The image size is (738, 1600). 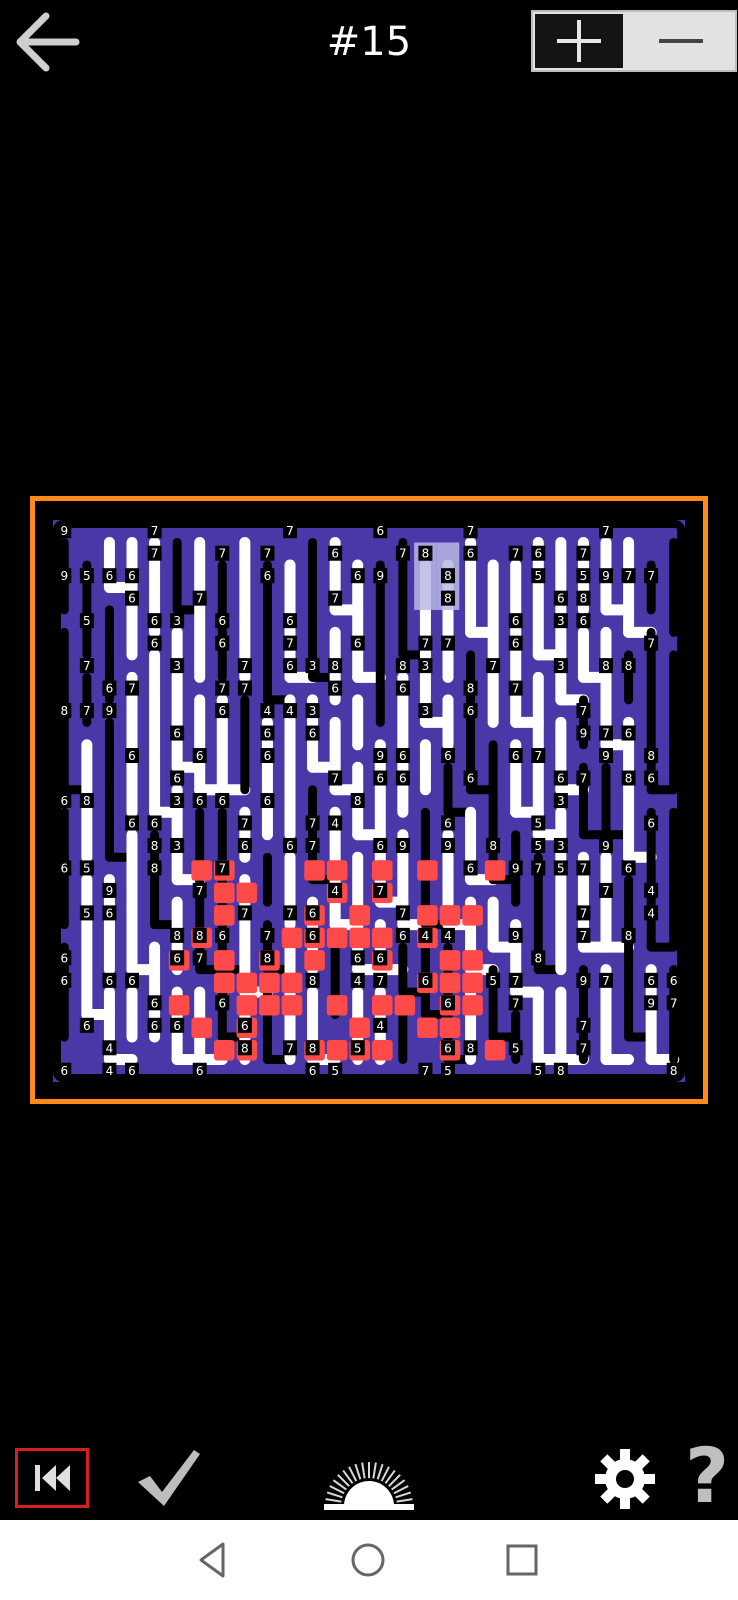 I want to click on nav-back-triangle-icon, so click(x=212, y=1560).